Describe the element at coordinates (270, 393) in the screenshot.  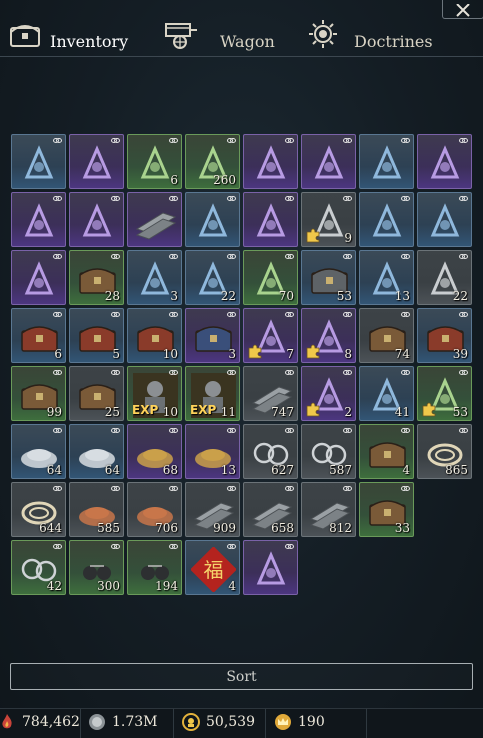
I see `inventory-slot: 747` at that location.